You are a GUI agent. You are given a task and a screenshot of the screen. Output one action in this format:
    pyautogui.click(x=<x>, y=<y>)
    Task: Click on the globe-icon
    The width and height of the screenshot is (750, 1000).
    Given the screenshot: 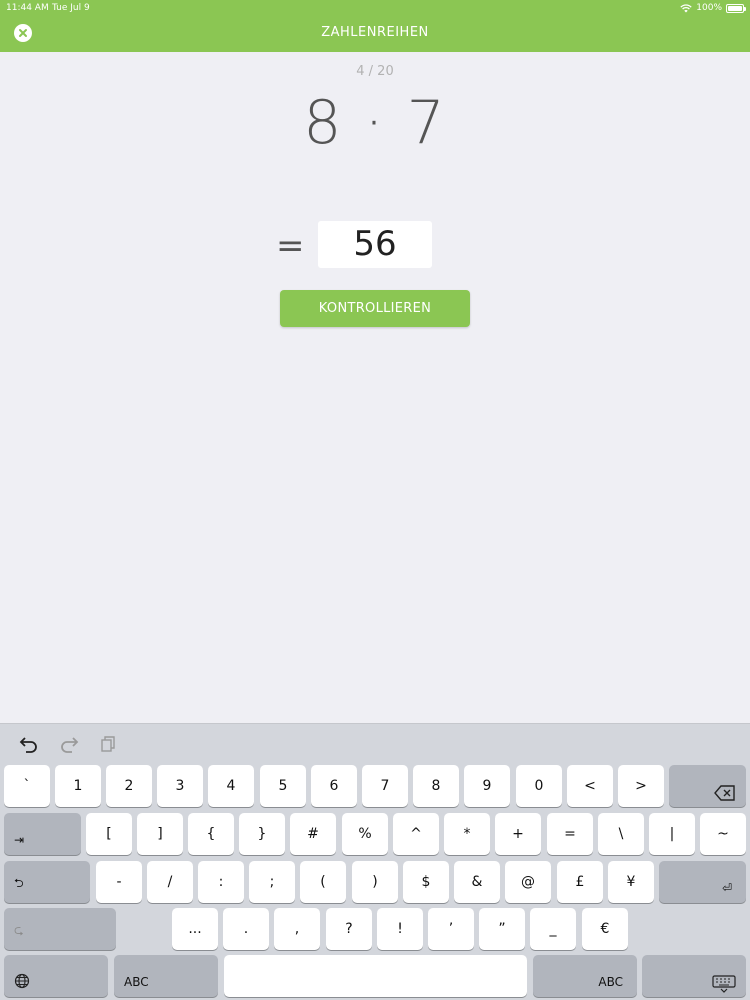 What is the action you would take?
    pyautogui.click(x=22, y=981)
    